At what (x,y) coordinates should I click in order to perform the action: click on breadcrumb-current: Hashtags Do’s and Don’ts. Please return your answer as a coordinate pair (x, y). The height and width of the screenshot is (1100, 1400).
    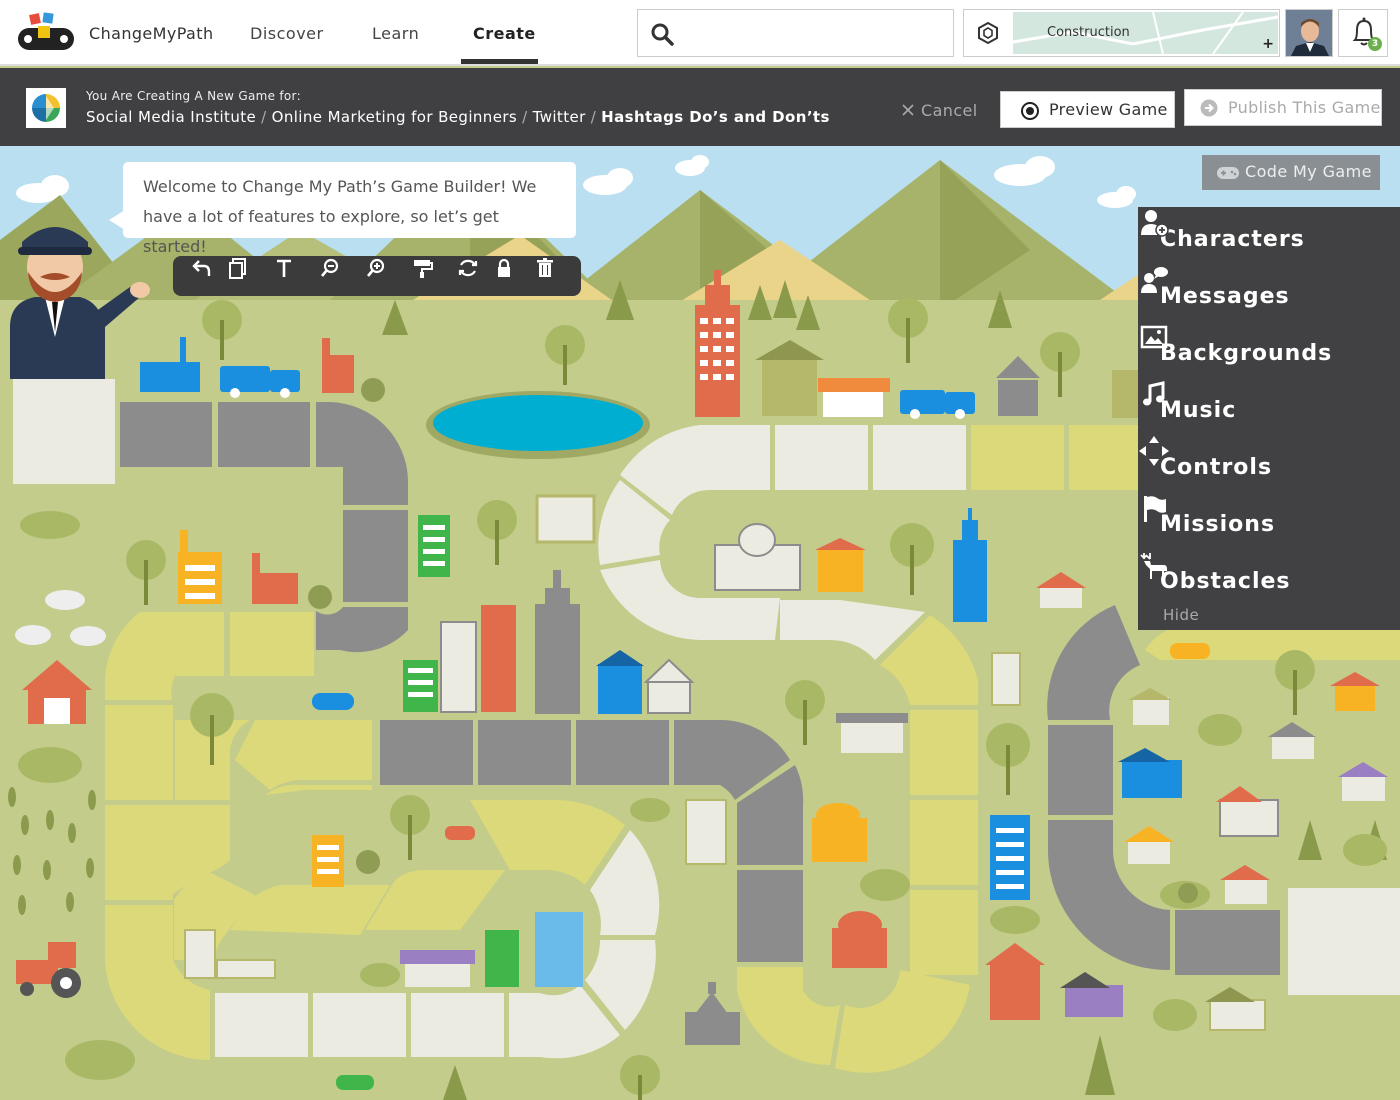
    Looking at the image, I should click on (715, 117).